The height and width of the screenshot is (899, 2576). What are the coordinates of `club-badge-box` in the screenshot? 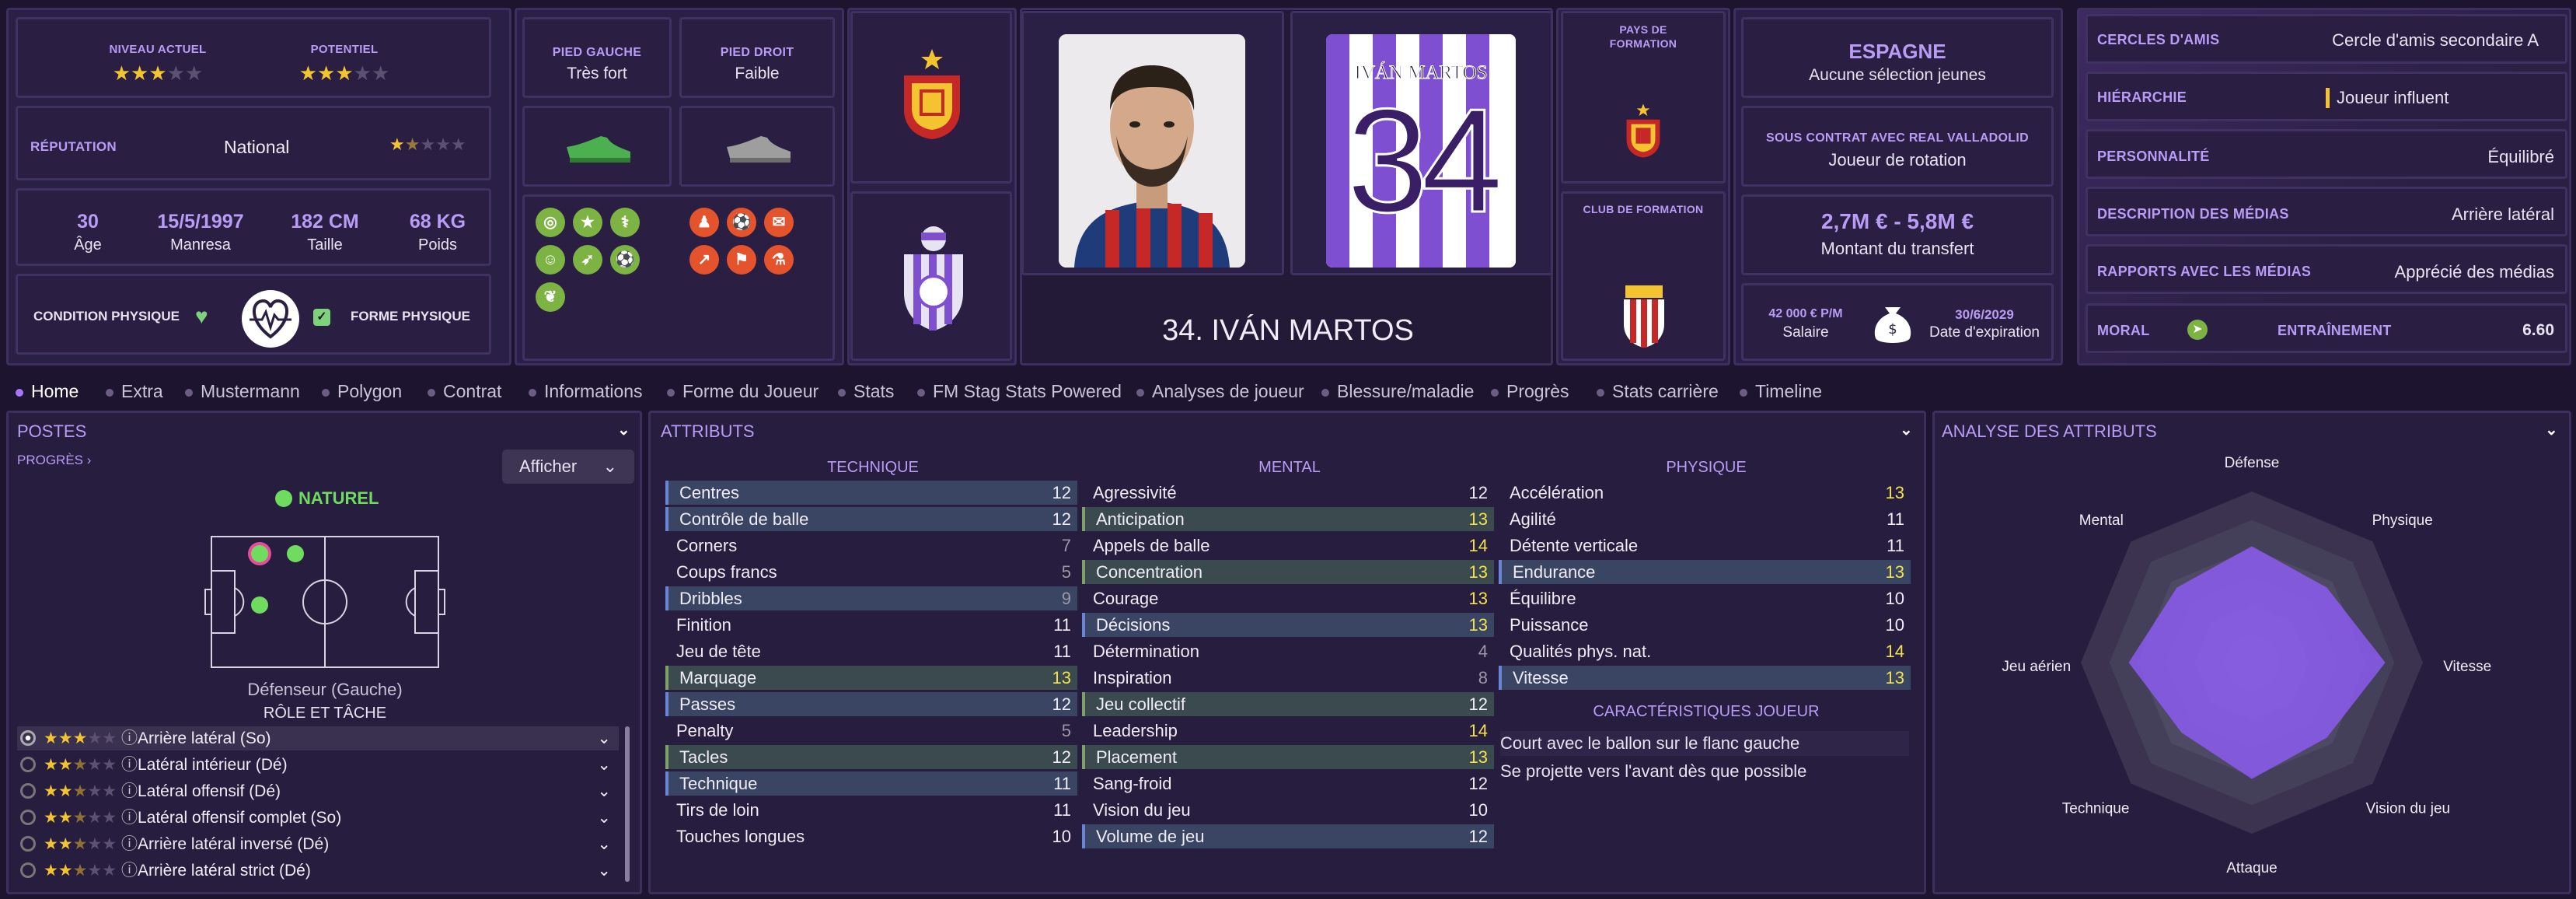 It's located at (931, 276).